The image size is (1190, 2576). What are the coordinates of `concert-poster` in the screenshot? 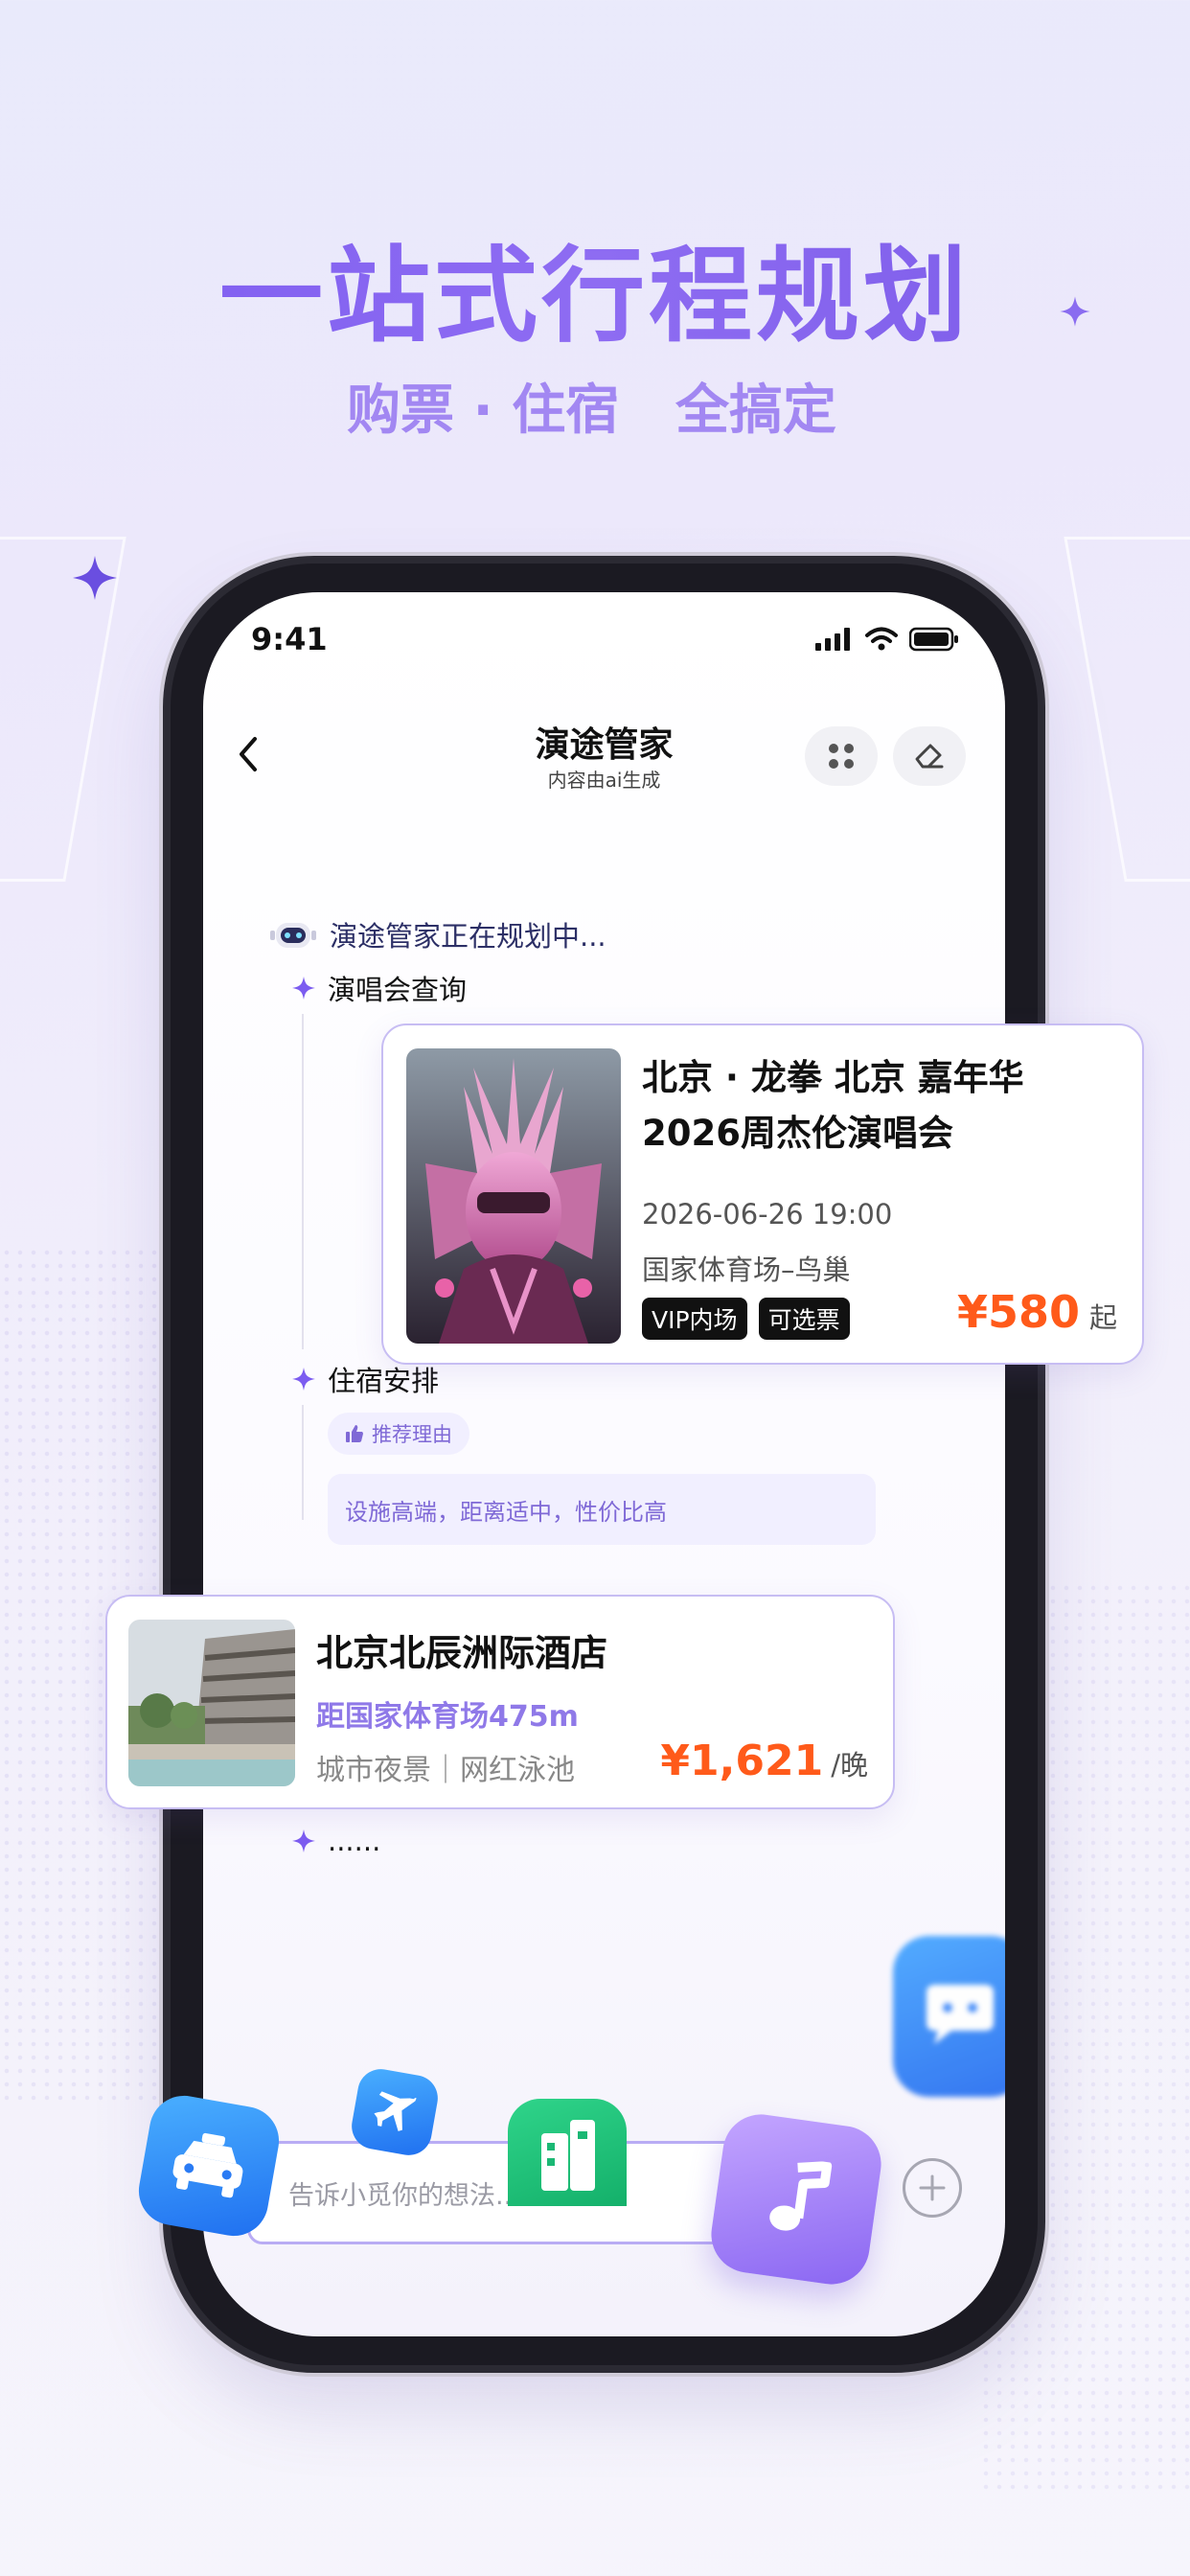 It's located at (513, 1196).